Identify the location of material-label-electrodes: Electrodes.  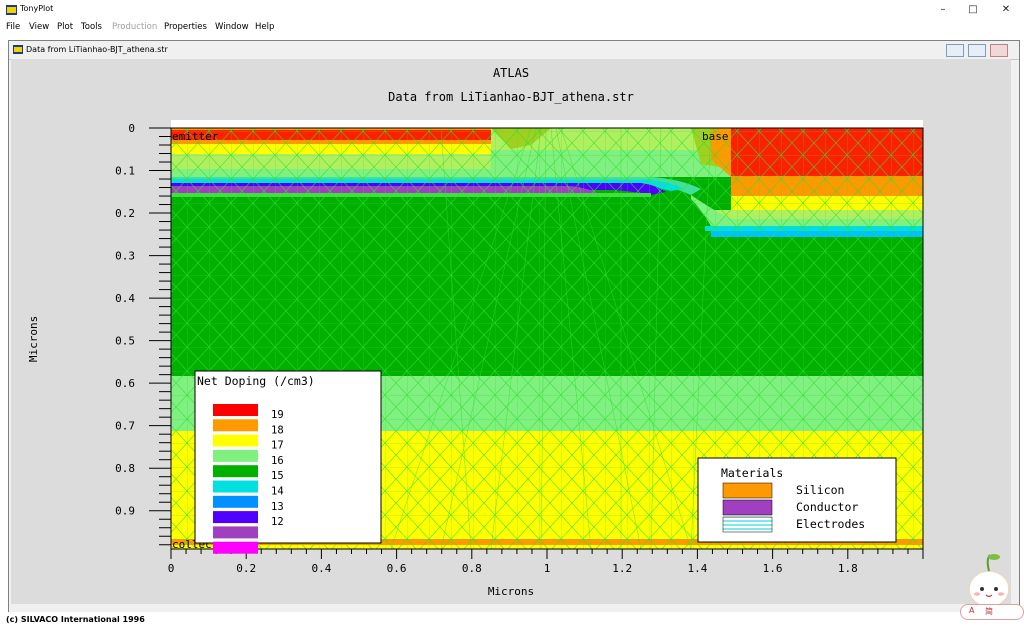
(830, 524).